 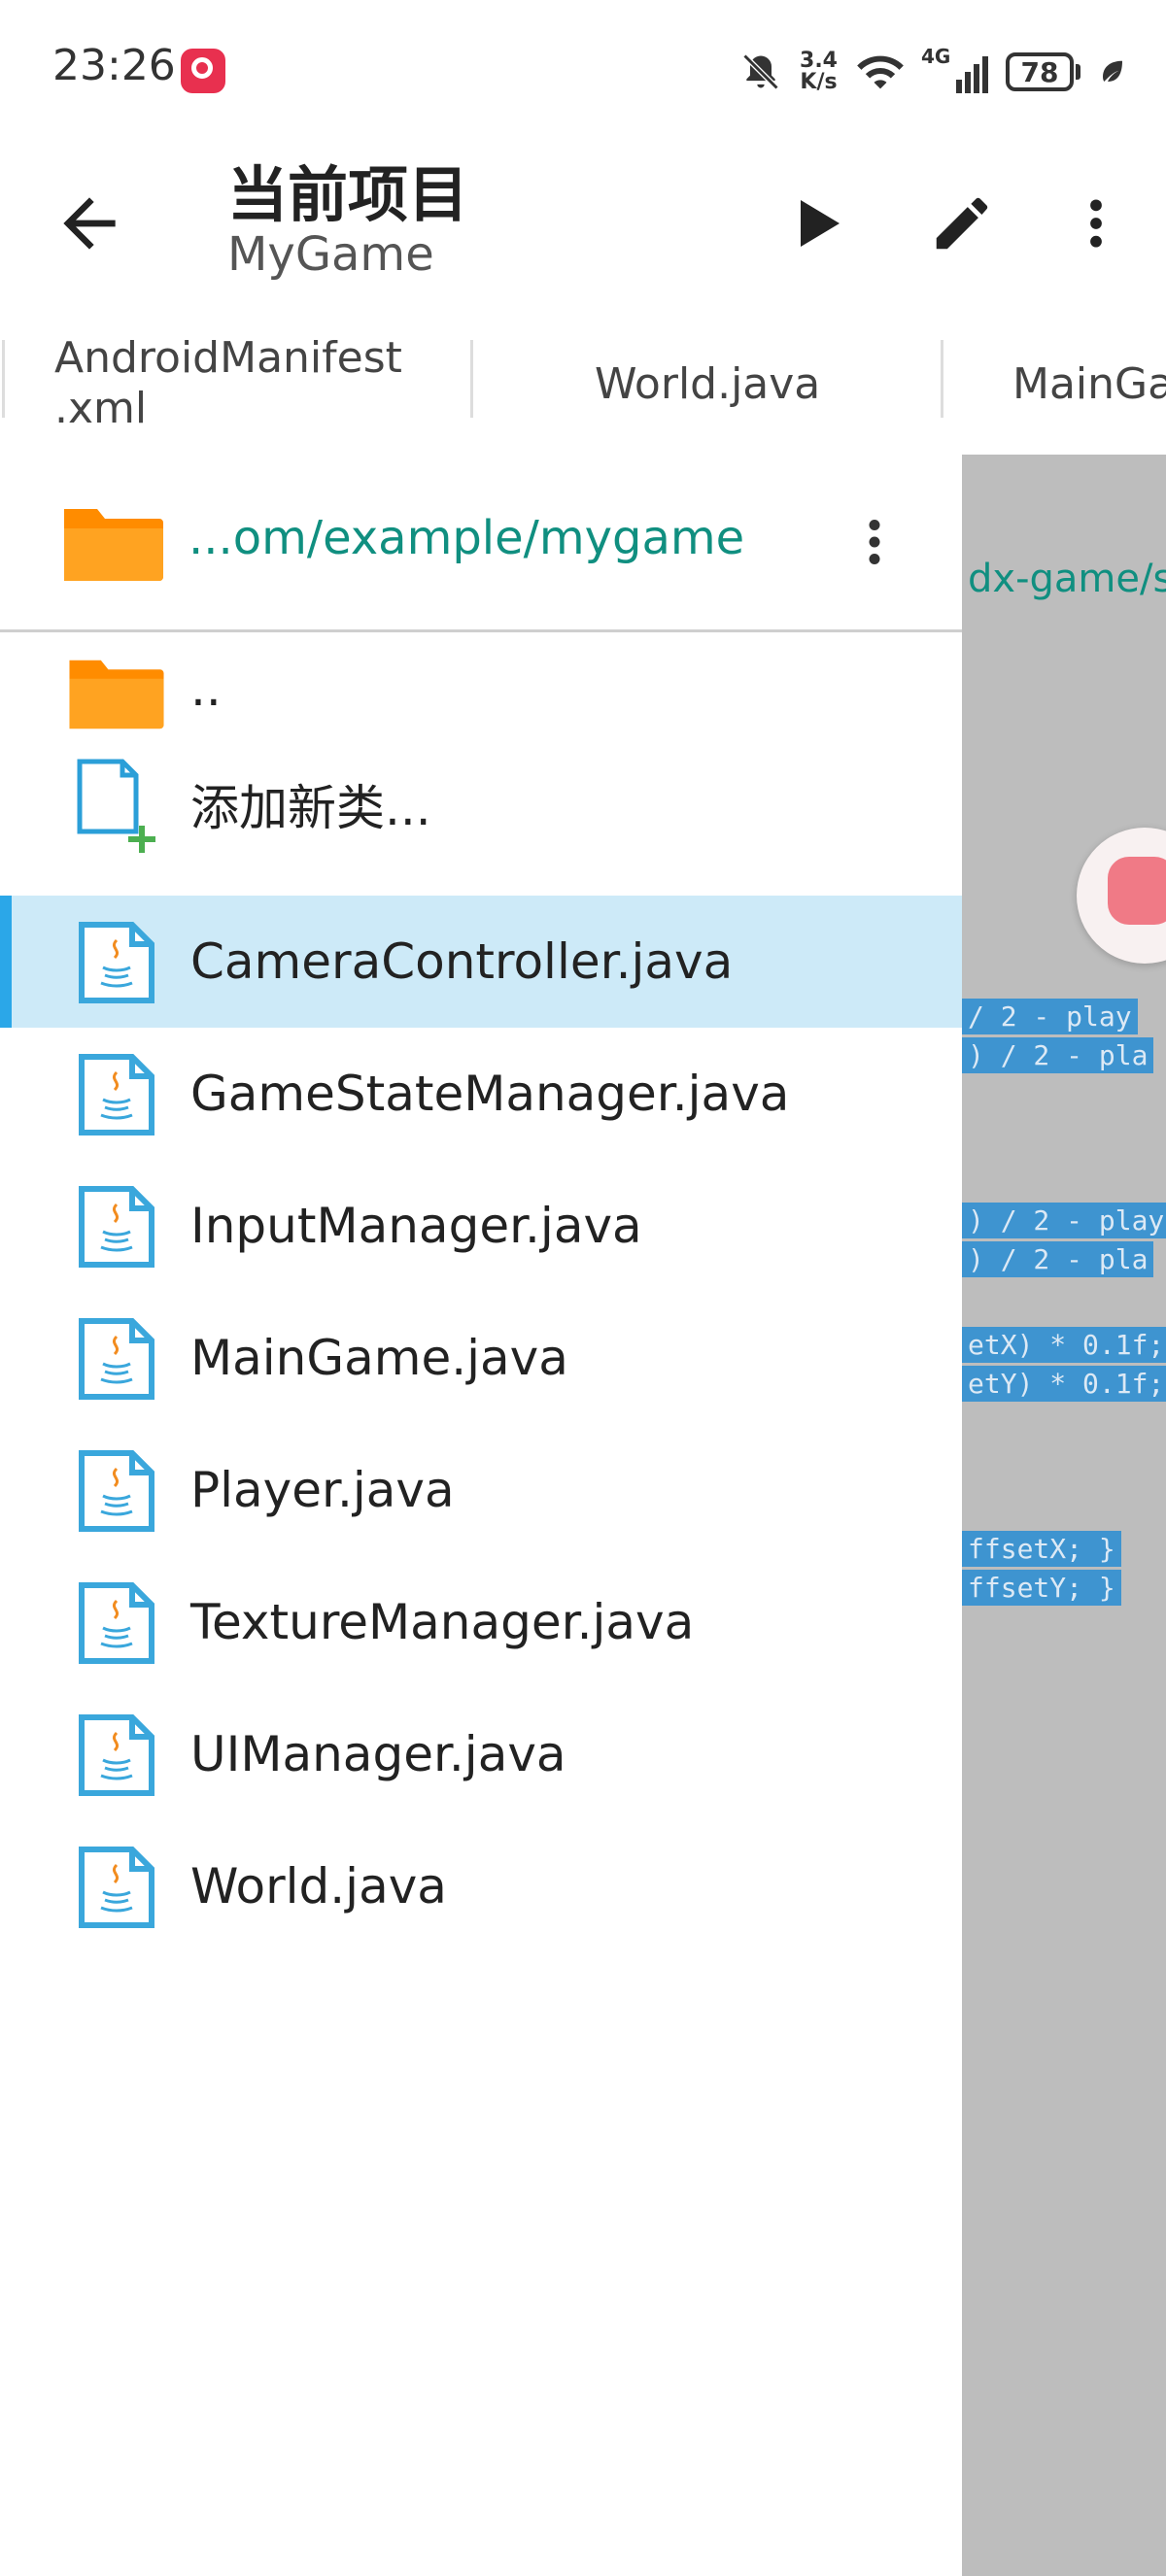 I want to click on cellular-signal-icon: 4G, so click(x=954, y=69).